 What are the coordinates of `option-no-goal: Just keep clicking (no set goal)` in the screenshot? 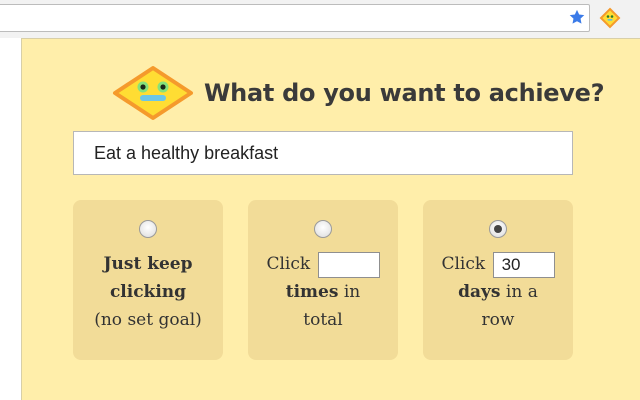 It's located at (148, 280).